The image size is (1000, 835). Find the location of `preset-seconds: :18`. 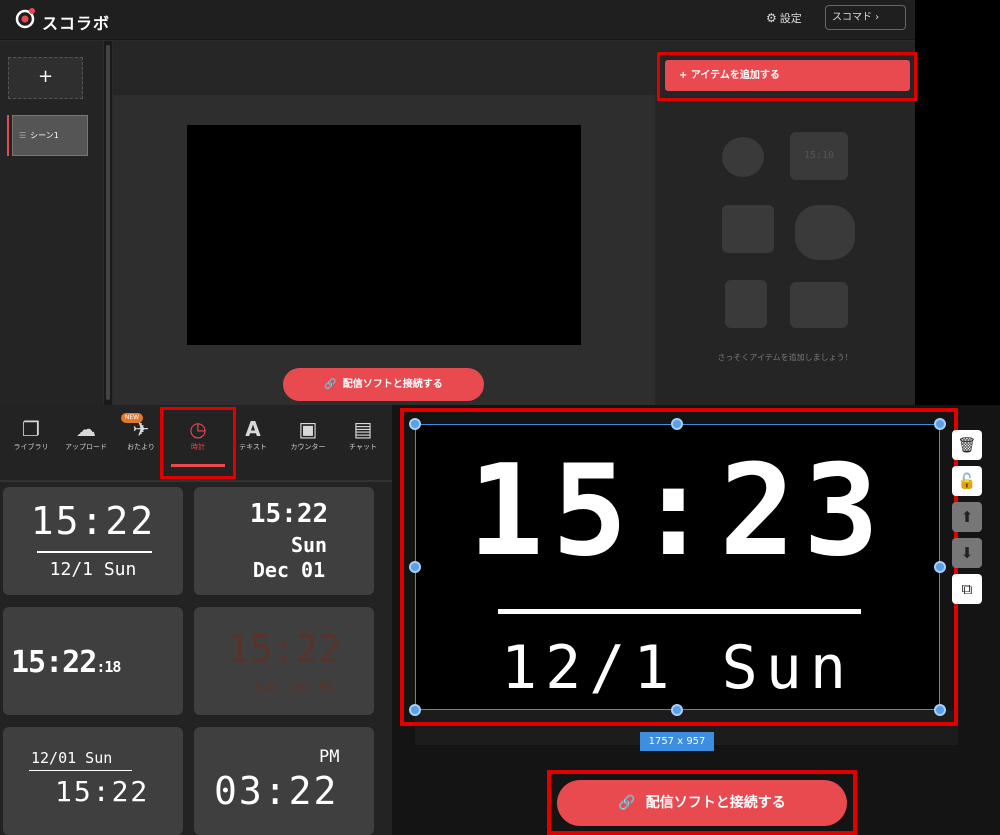

preset-seconds: :18 is located at coordinates (108, 667).